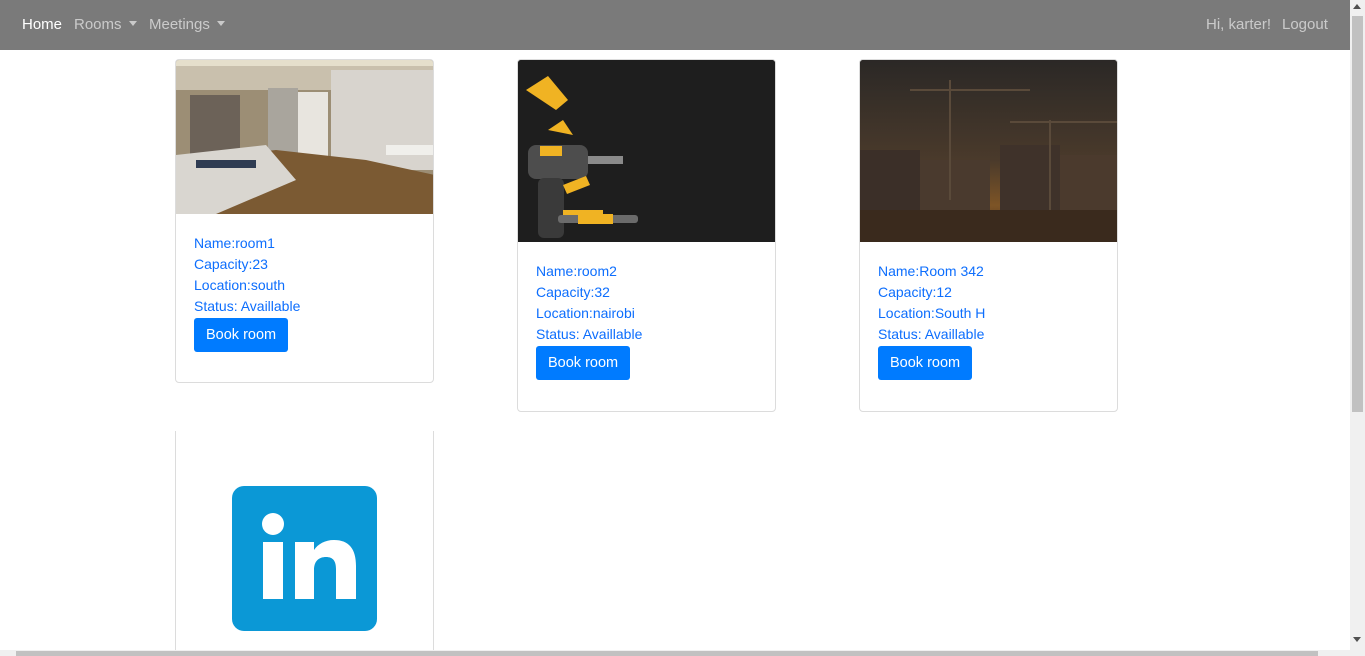 The height and width of the screenshot is (656, 1365). What do you see at coordinates (1238, 25) in the screenshot?
I see `user-greeting-link: Hi, karter!` at bounding box center [1238, 25].